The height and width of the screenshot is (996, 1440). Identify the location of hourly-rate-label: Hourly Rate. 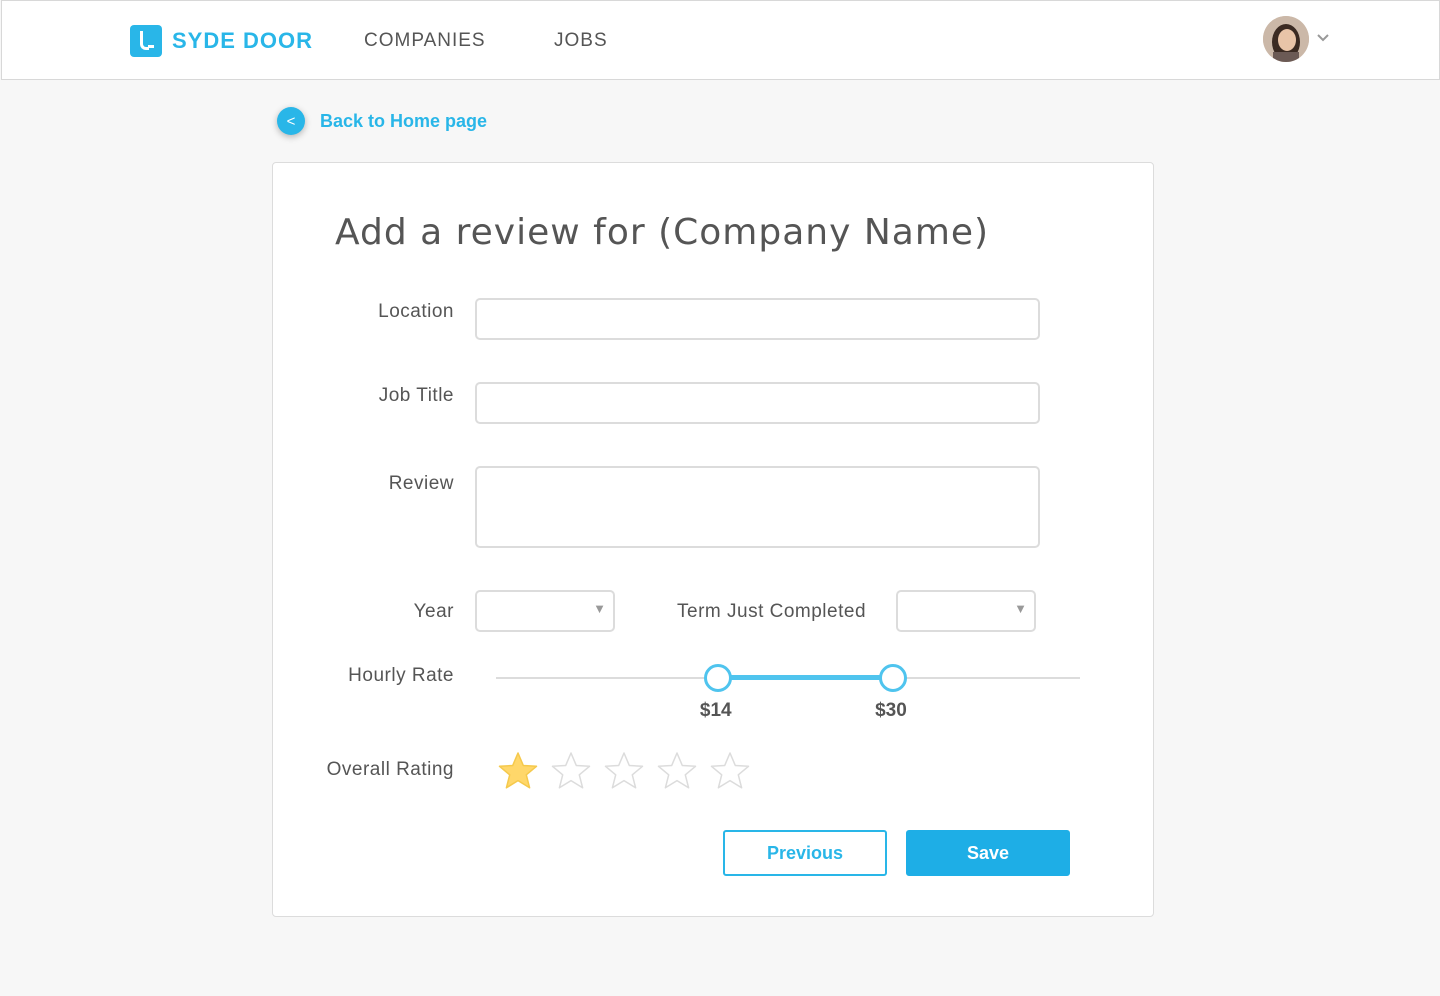
(401, 675).